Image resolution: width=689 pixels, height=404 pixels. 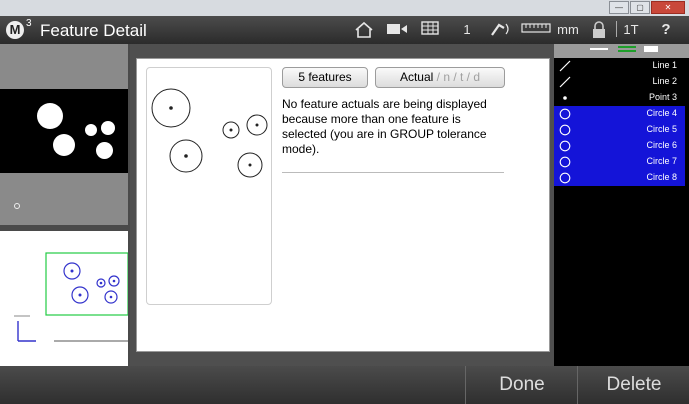 What do you see at coordinates (651, 49) in the screenshot?
I see `view-block-icon` at bounding box center [651, 49].